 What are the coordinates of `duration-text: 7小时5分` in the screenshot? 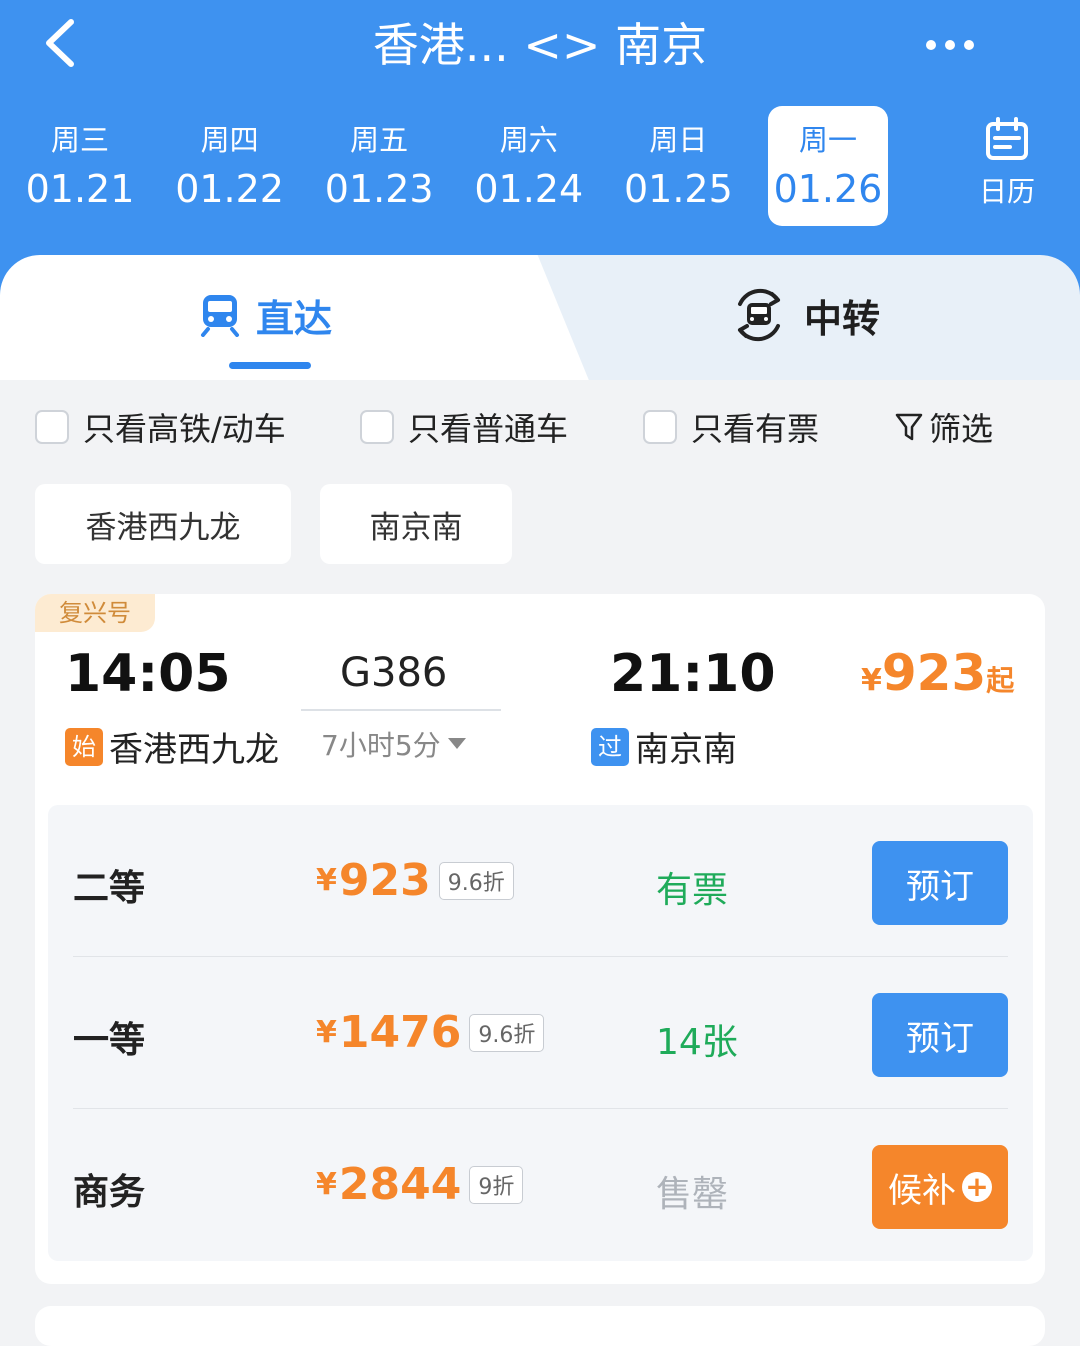 It's located at (381, 745).